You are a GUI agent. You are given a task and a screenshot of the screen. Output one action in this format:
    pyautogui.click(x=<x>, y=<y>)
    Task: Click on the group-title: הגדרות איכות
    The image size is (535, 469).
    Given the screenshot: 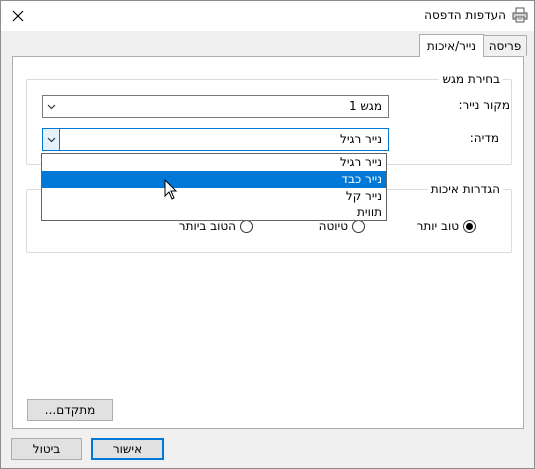 What is the action you would take?
    pyautogui.click(x=465, y=189)
    